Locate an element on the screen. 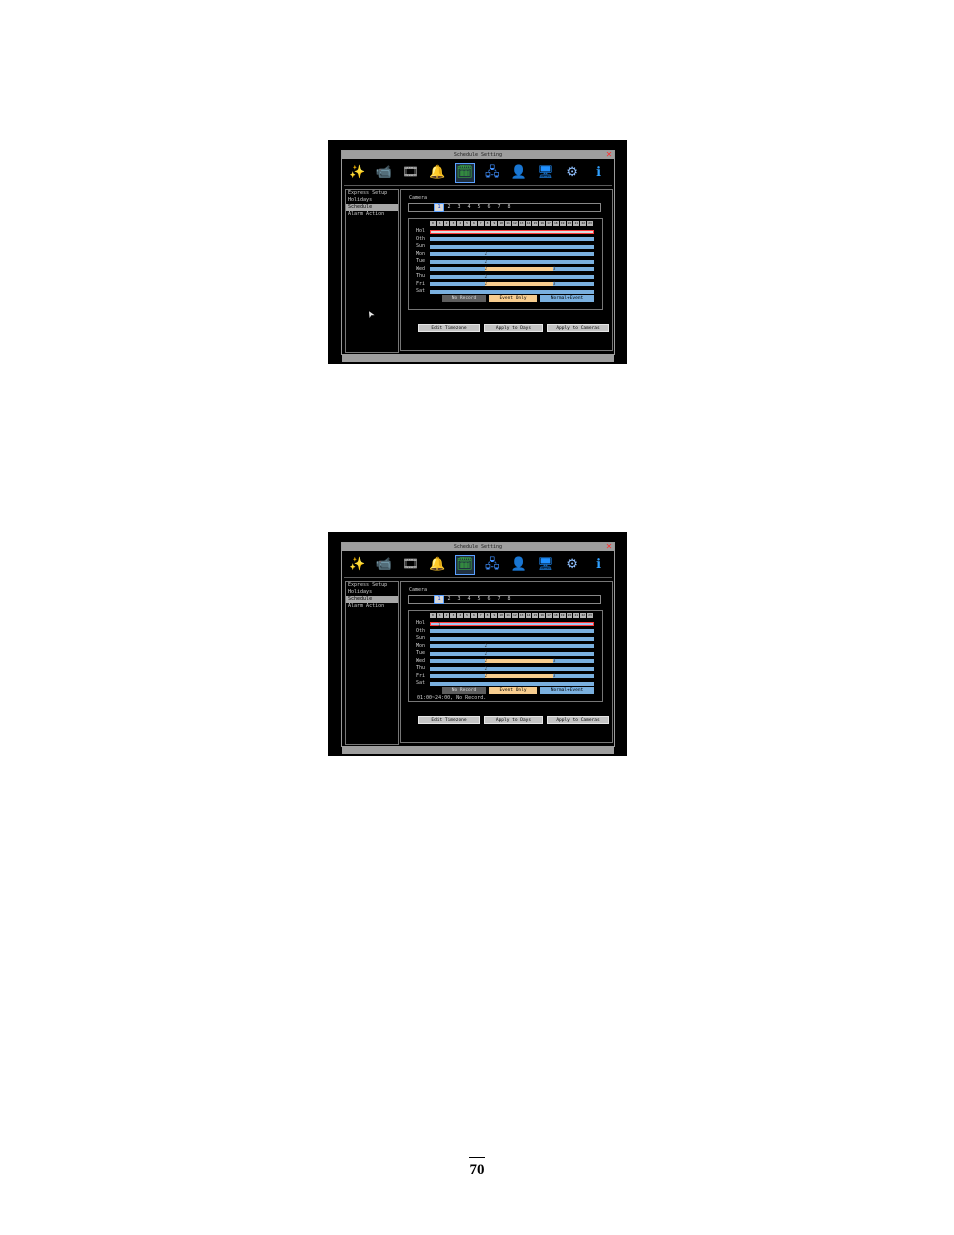 Image resolution: width=954 pixels, height=1235 pixels. hour-23: 23 is located at coordinates (590, 223).